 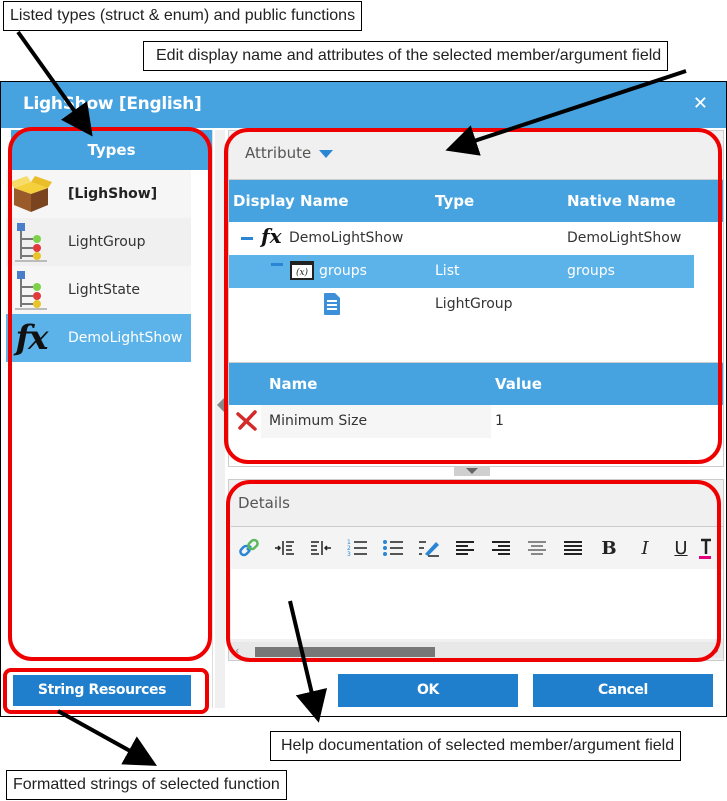 I want to click on type-item-lighshow: [LighShow], so click(x=98, y=194).